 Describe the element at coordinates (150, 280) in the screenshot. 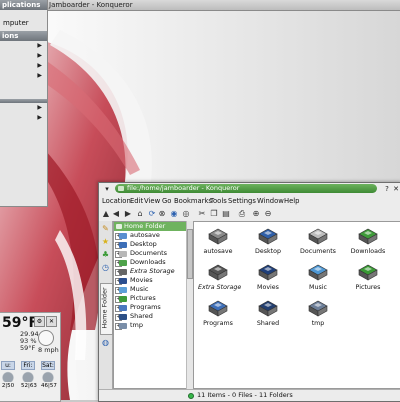

I see `tree-item: +Movies` at that location.